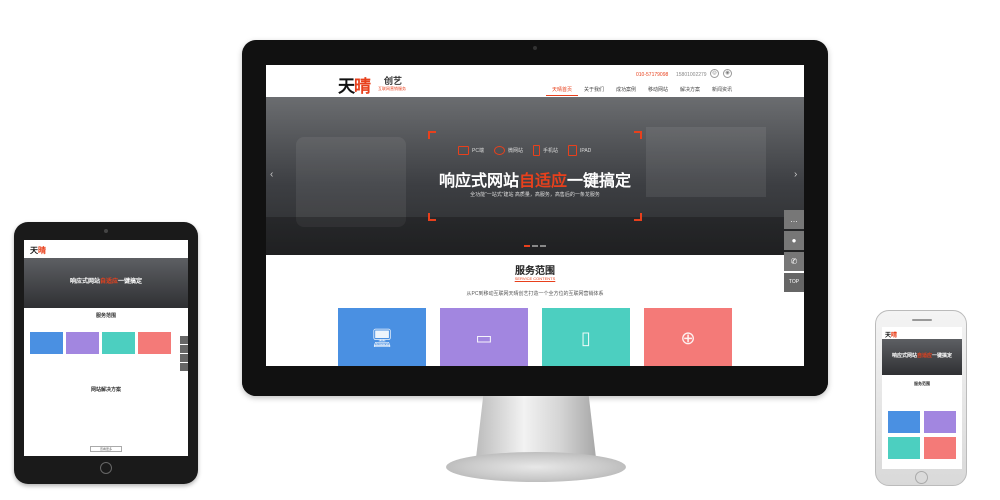 This screenshot has width=1000, height=500. Describe the element at coordinates (524, 150) in the screenshot. I see `device-list: PC端 微网站 手机站 IPAD` at that location.